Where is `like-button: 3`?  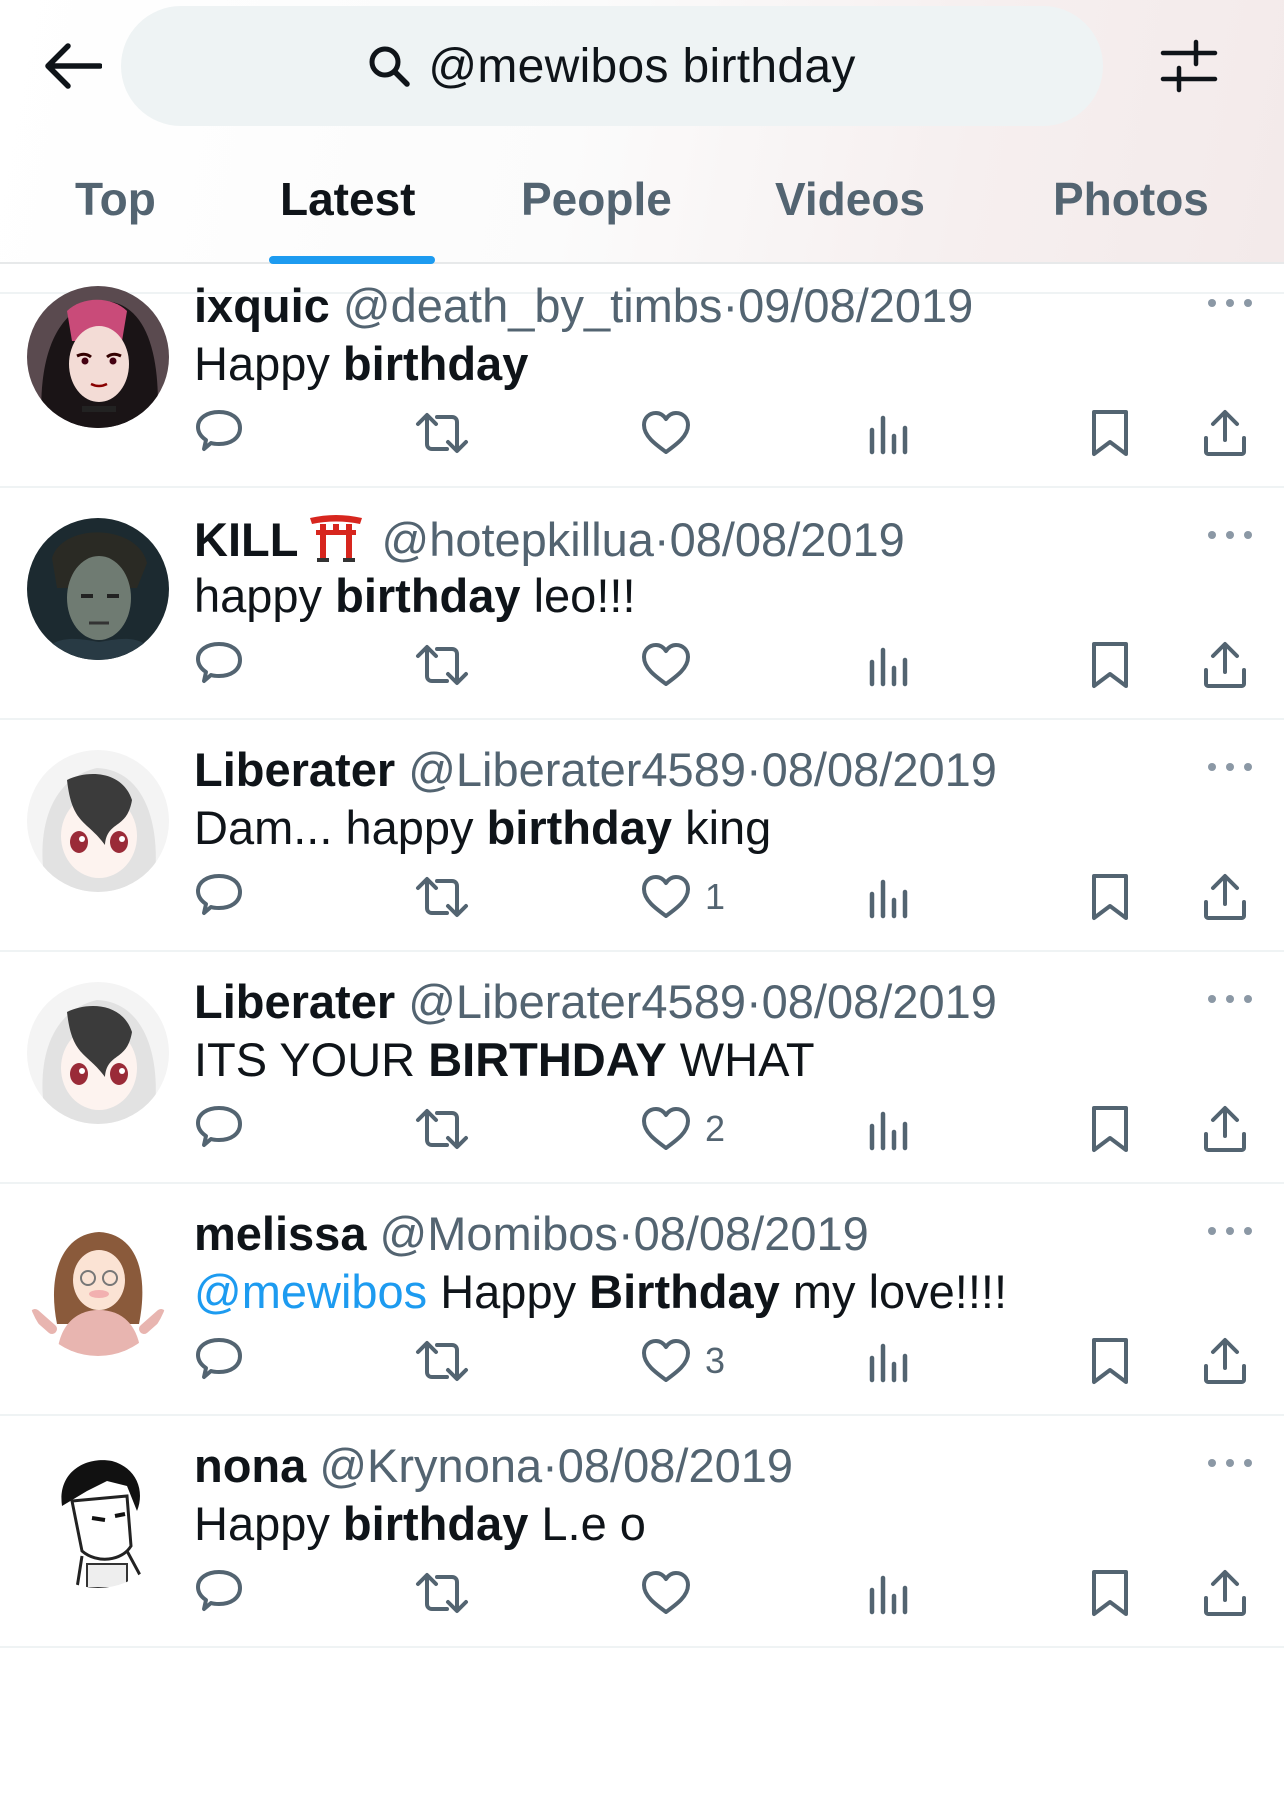
like-button: 3 is located at coordinates (683, 1361).